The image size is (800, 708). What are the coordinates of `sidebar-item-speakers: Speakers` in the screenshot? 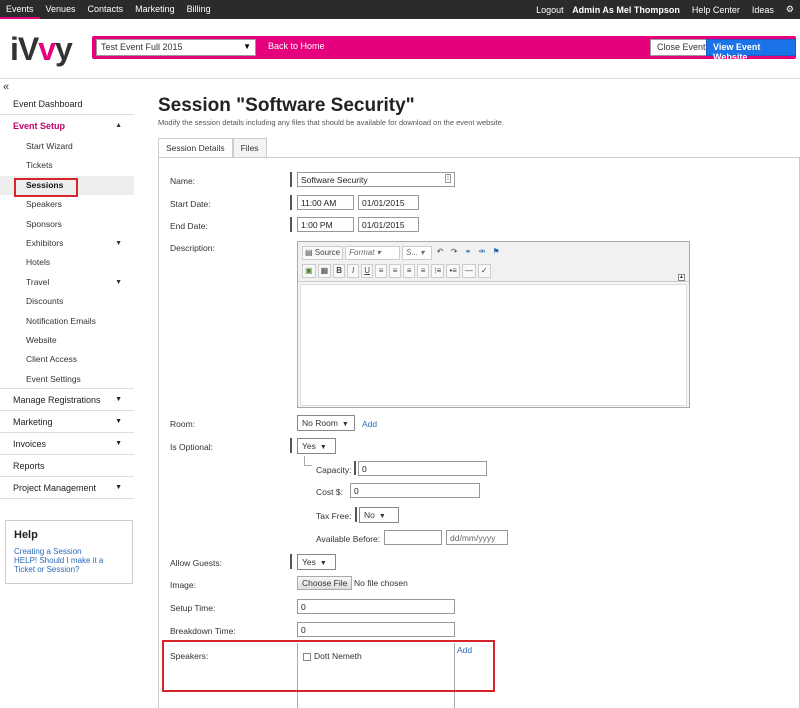 It's located at (67, 204).